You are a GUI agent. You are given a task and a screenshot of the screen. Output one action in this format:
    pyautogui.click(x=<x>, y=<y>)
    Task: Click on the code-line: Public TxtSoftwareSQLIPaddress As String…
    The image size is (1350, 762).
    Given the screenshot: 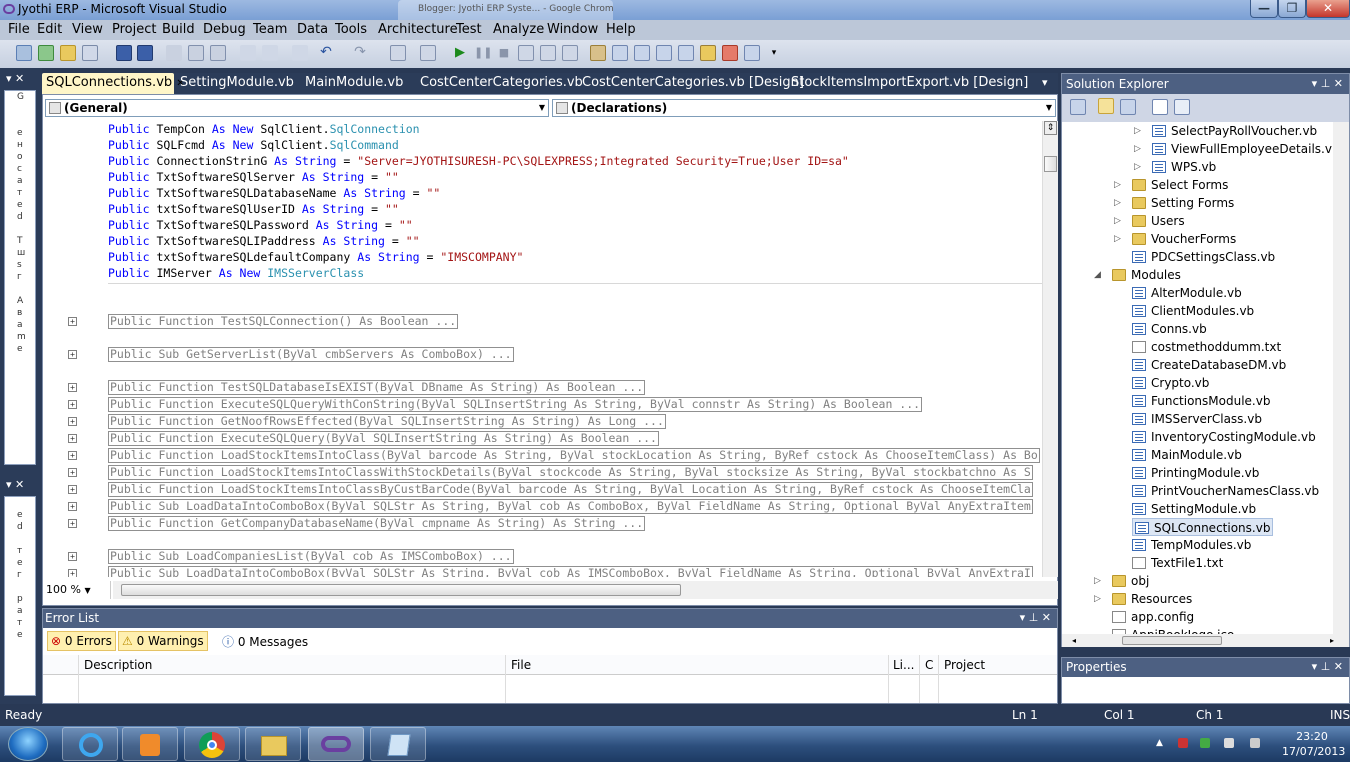 What is the action you would take?
    pyautogui.click(x=264, y=241)
    